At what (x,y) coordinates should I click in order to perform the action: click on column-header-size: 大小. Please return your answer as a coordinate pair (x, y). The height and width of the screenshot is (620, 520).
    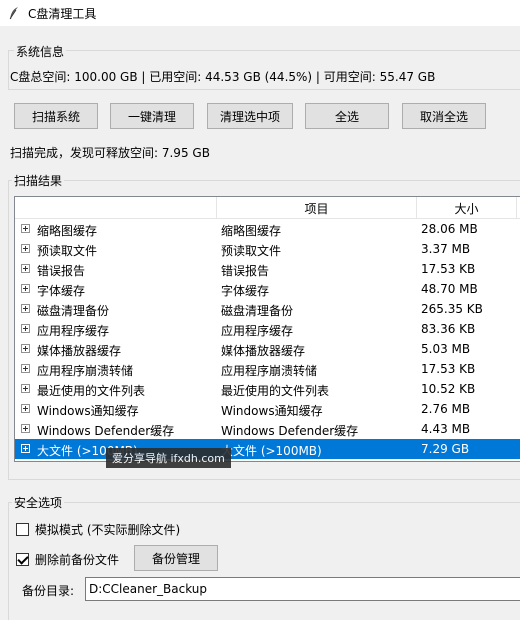
    Looking at the image, I should click on (467, 208).